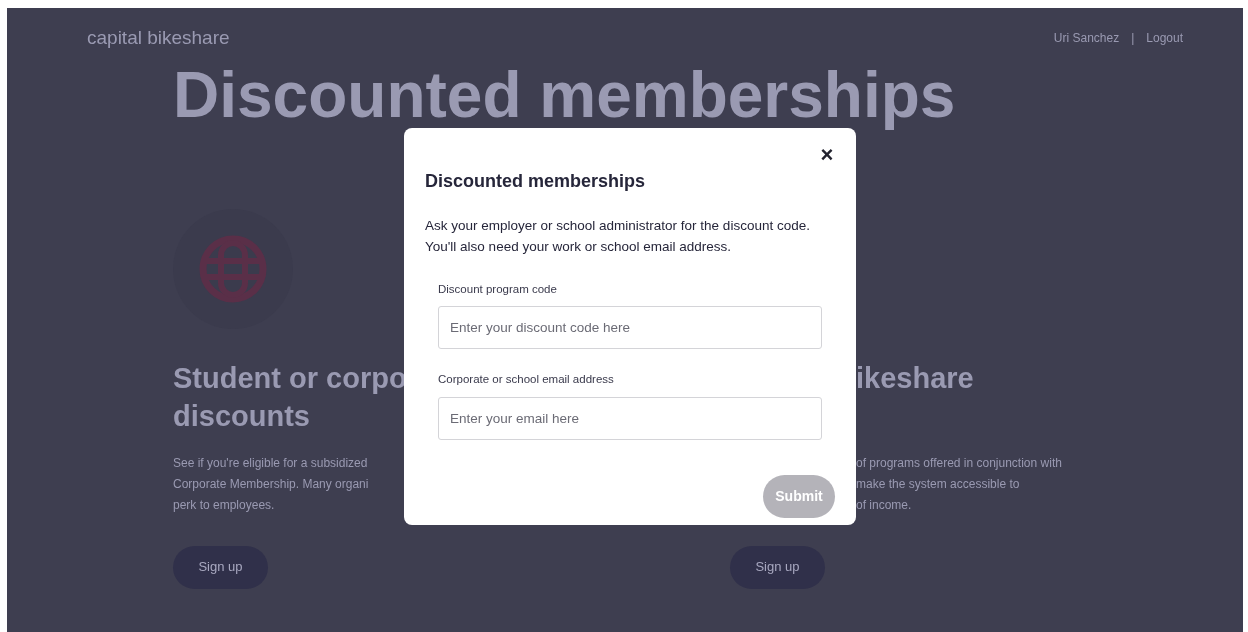 This screenshot has height=632, width=1248. Describe the element at coordinates (827, 155) in the screenshot. I see `close-button: ×` at that location.